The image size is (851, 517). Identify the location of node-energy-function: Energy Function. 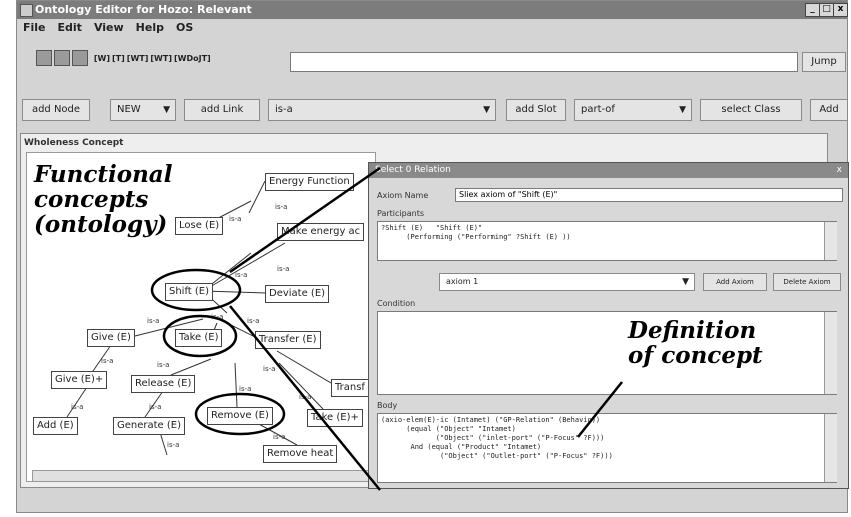
(309, 182).